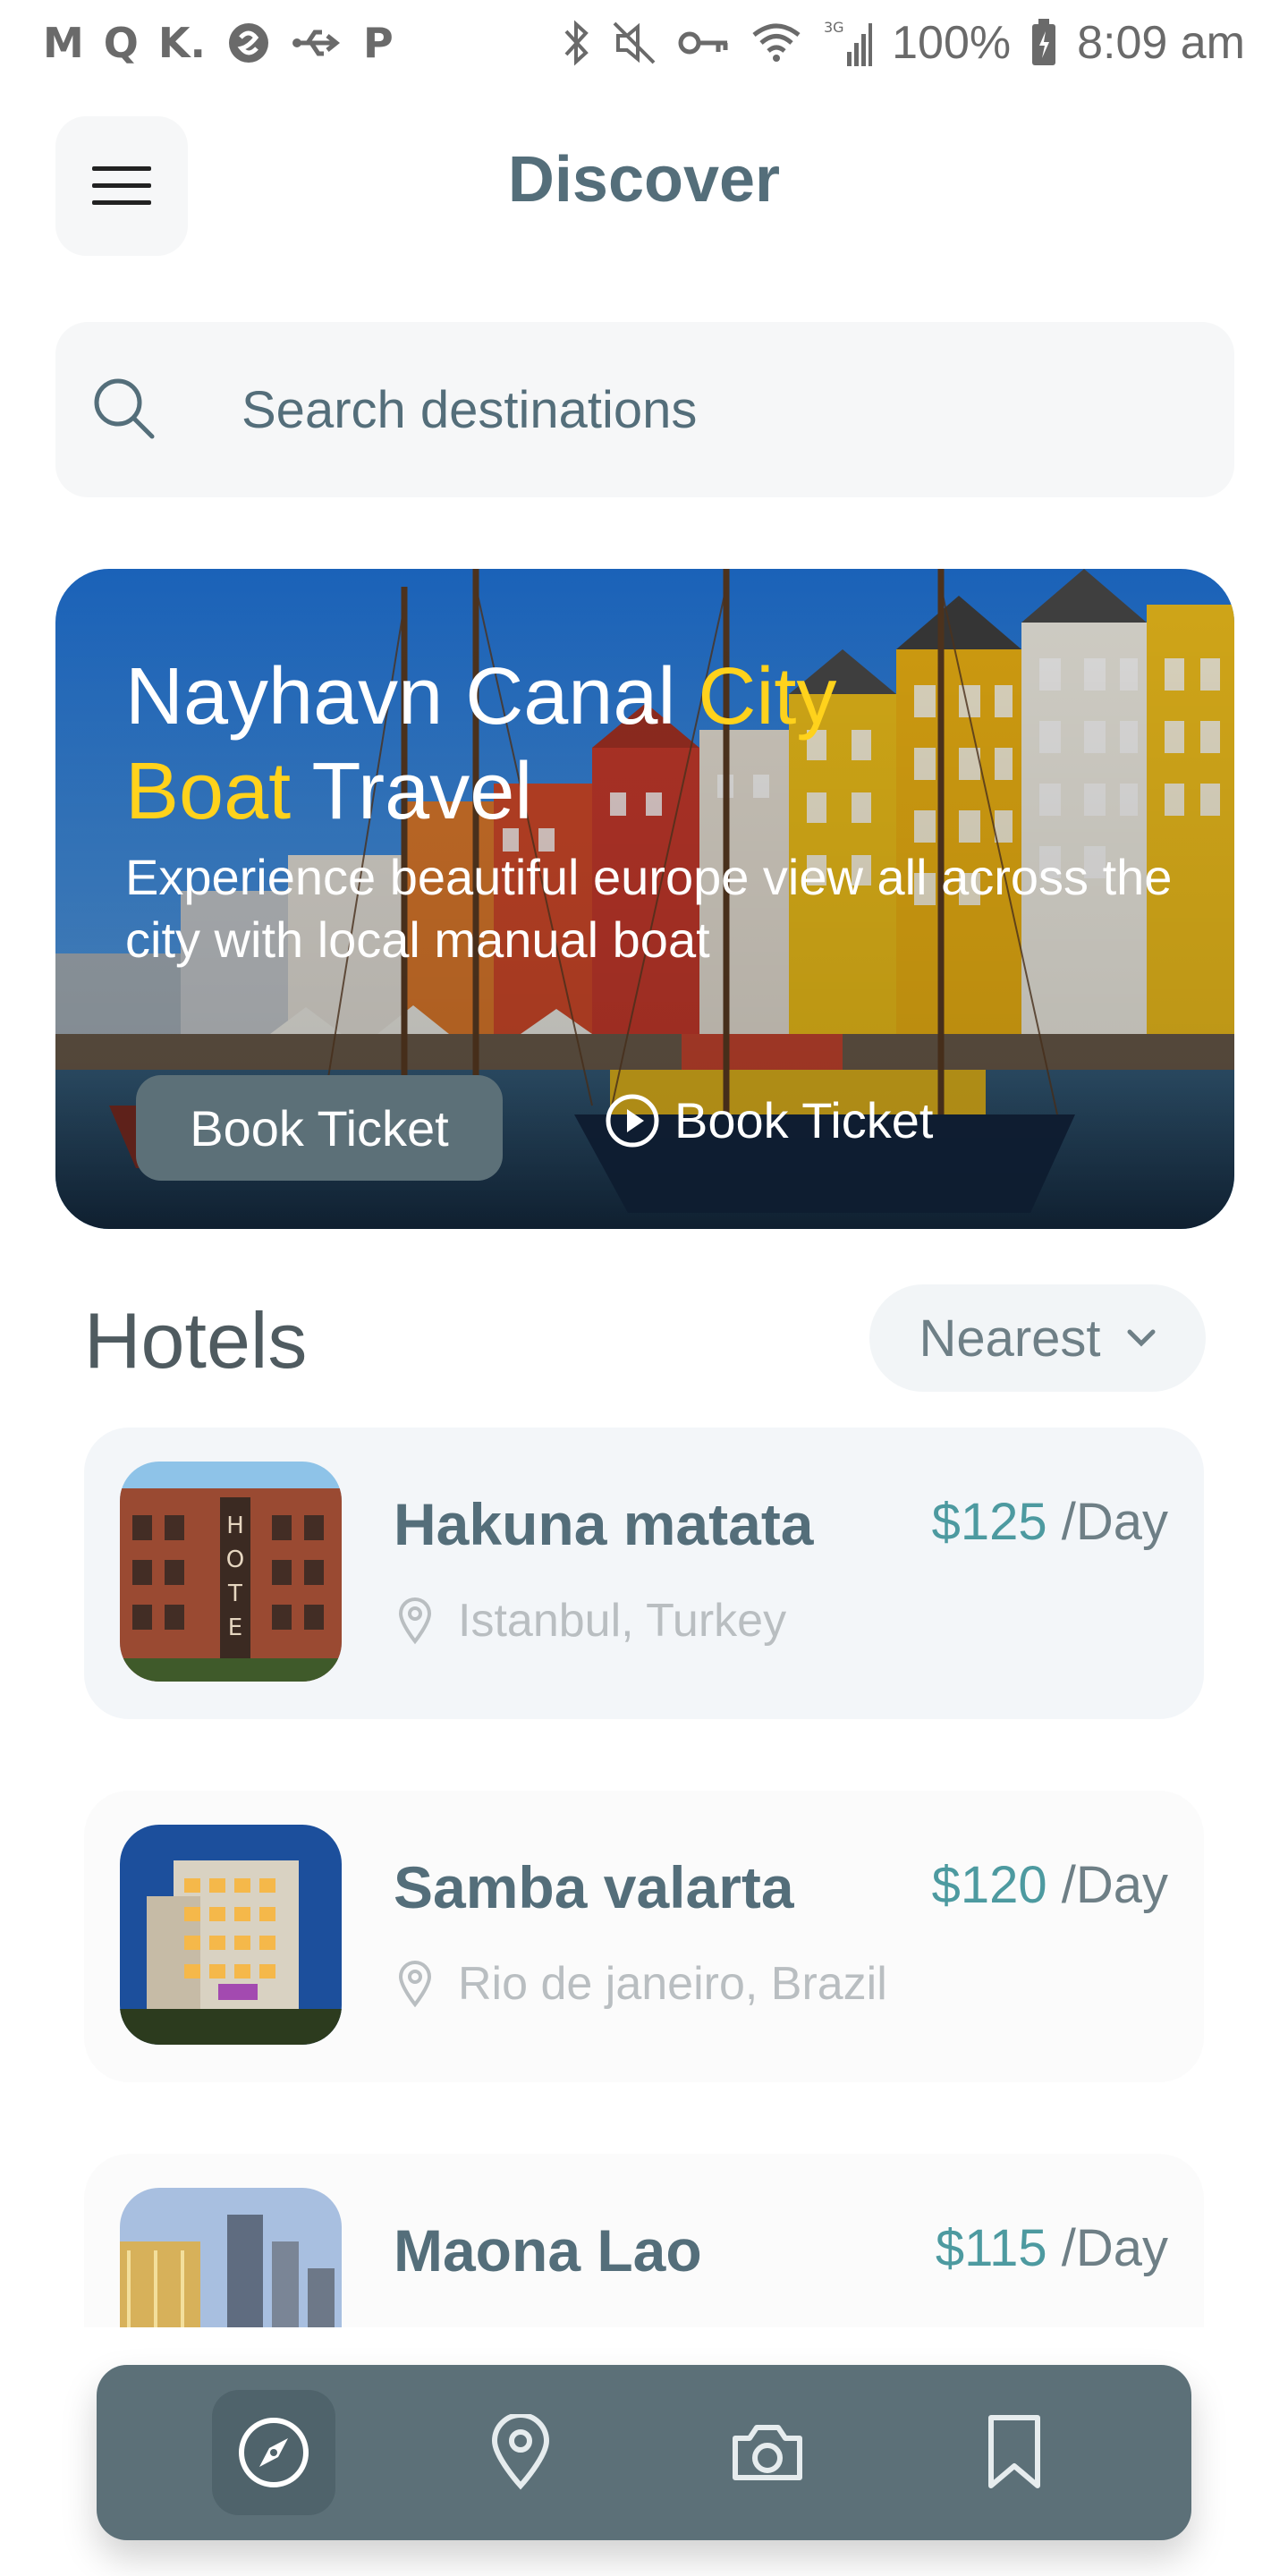  What do you see at coordinates (235, 1559) in the screenshot?
I see `svg-text: O` at bounding box center [235, 1559].